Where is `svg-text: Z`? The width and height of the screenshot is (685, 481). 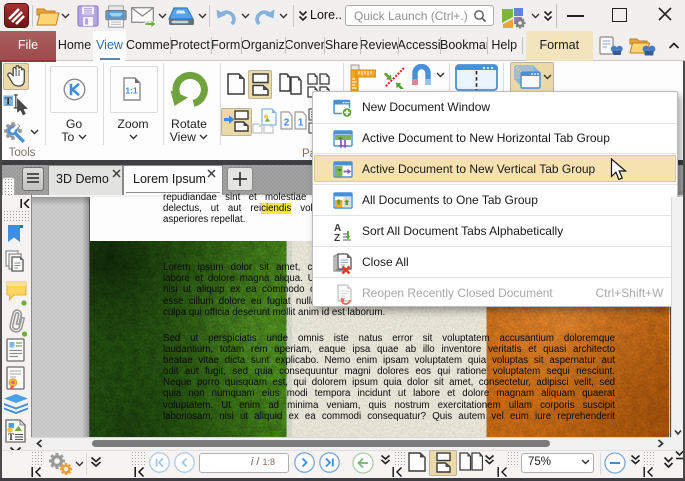 svg-text: Z is located at coordinates (337, 237).